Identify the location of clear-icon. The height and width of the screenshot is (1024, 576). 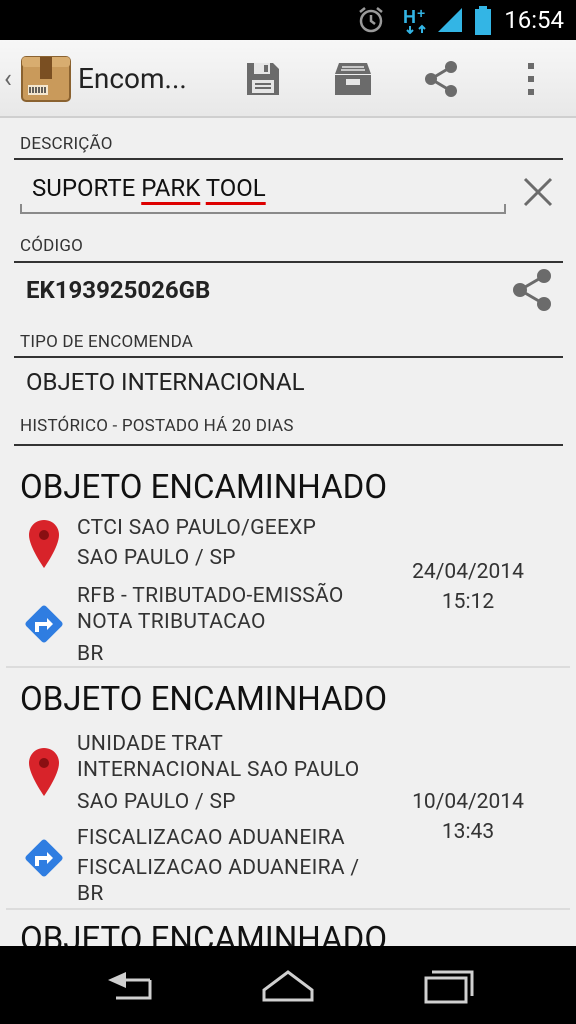
(538, 192).